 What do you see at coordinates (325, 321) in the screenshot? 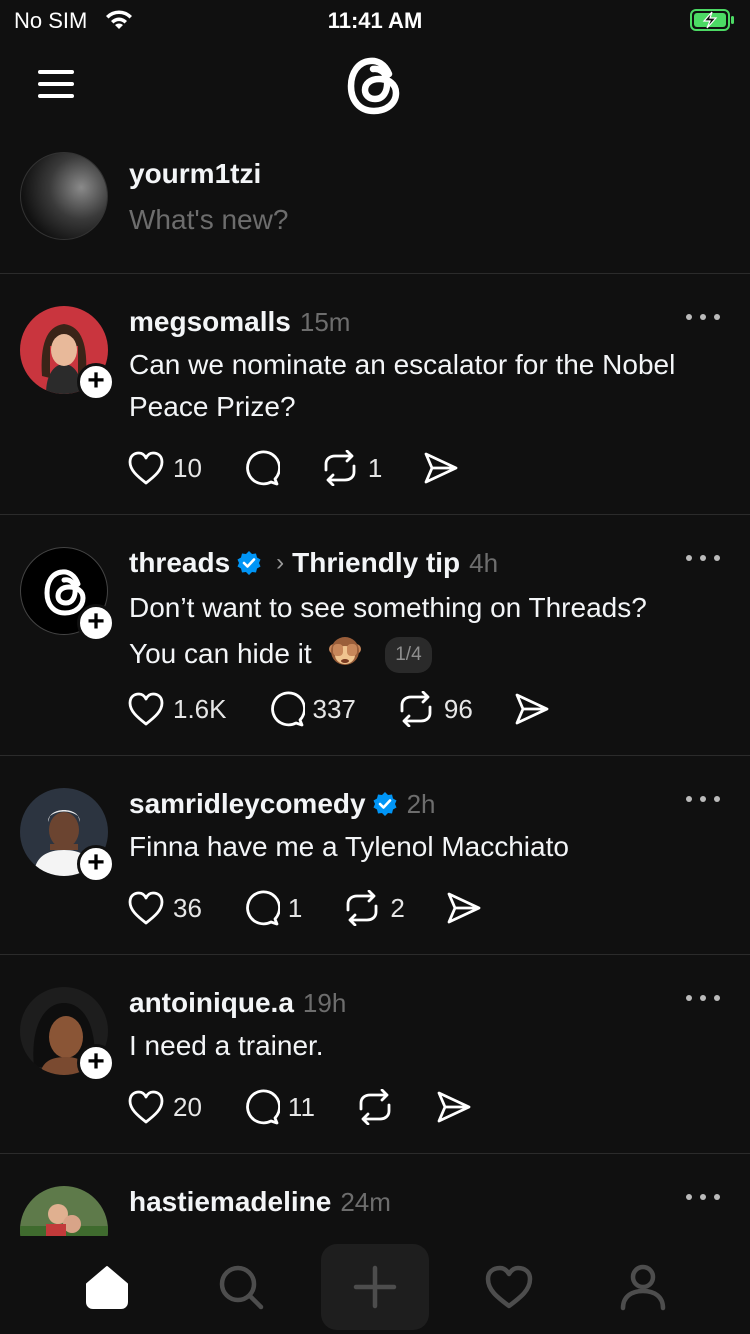
I see `post-time: 15m` at bounding box center [325, 321].